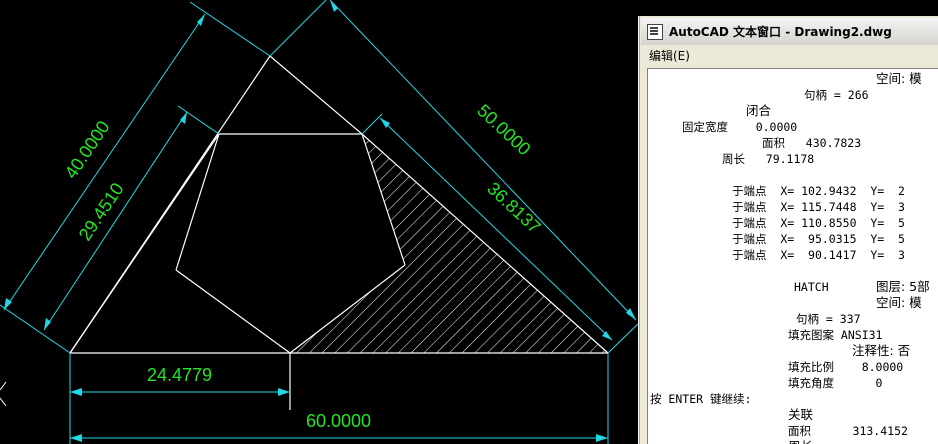 The image size is (938, 444). Describe the element at coordinates (655, 31) in the screenshot. I see `app-icon` at that location.